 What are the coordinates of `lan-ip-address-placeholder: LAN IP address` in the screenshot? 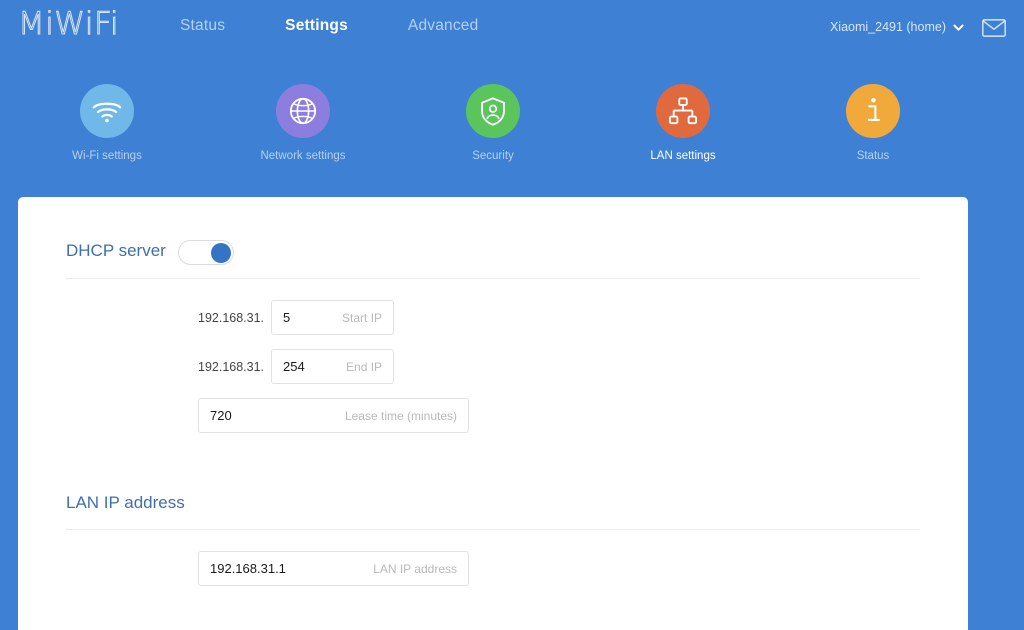 It's located at (415, 568).